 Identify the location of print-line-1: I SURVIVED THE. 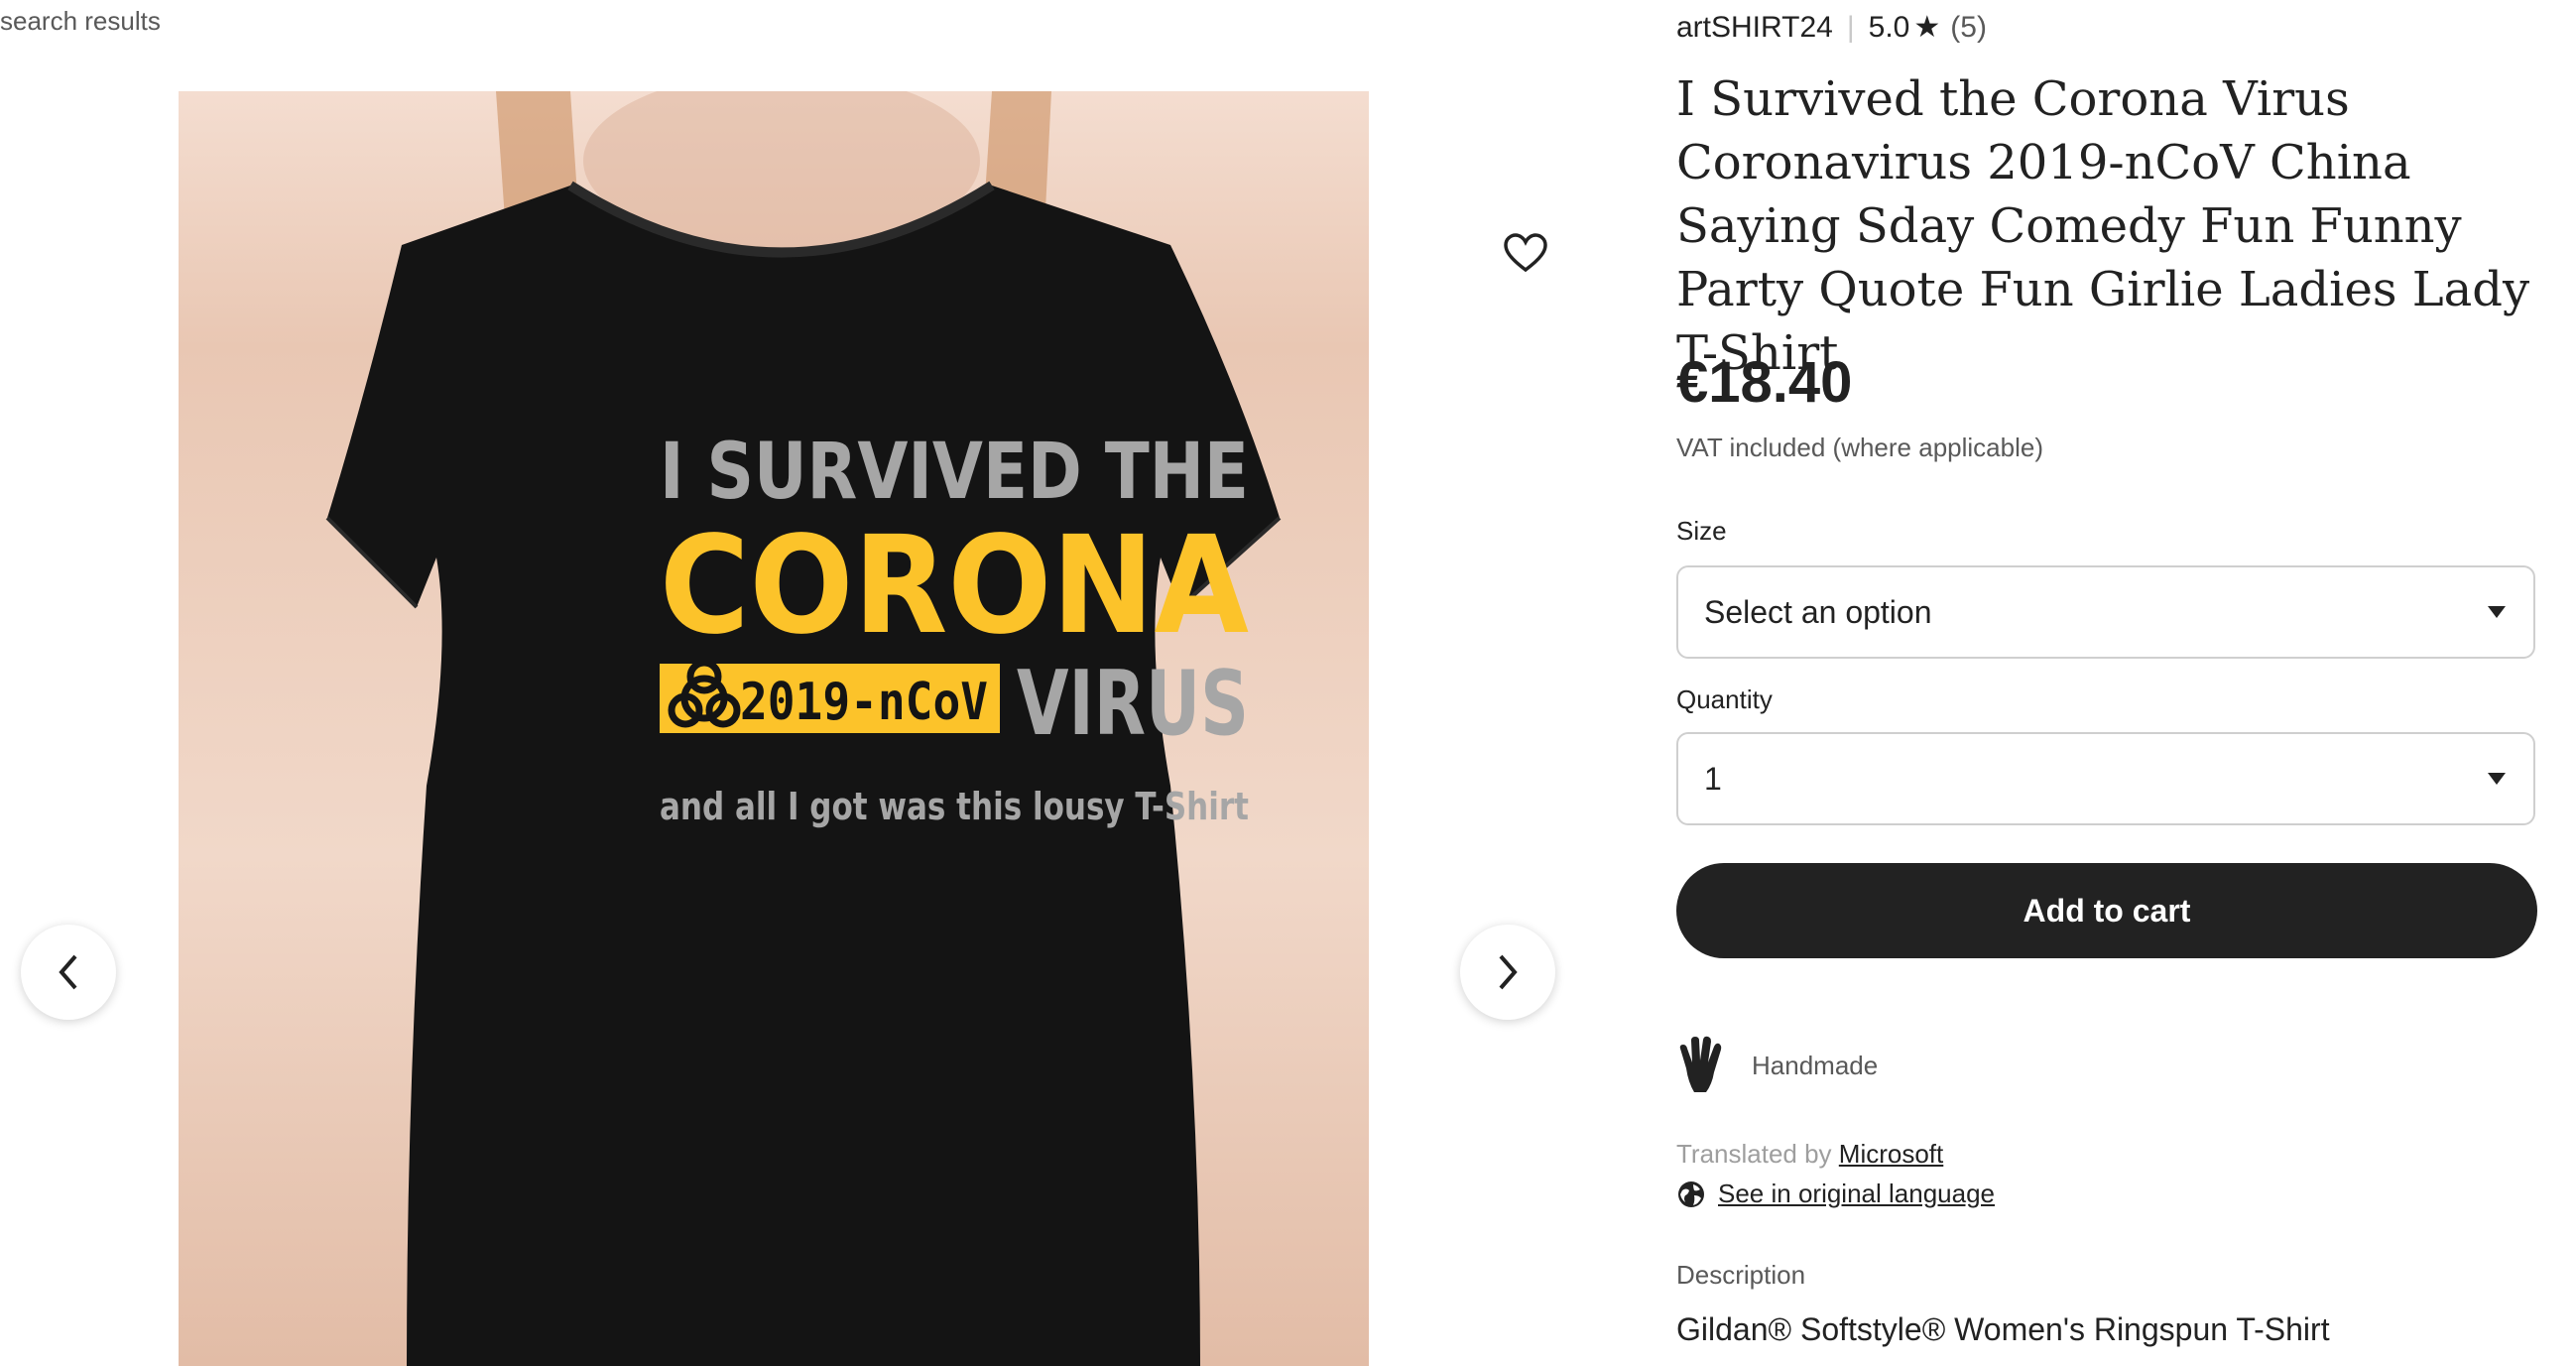
(954, 472).